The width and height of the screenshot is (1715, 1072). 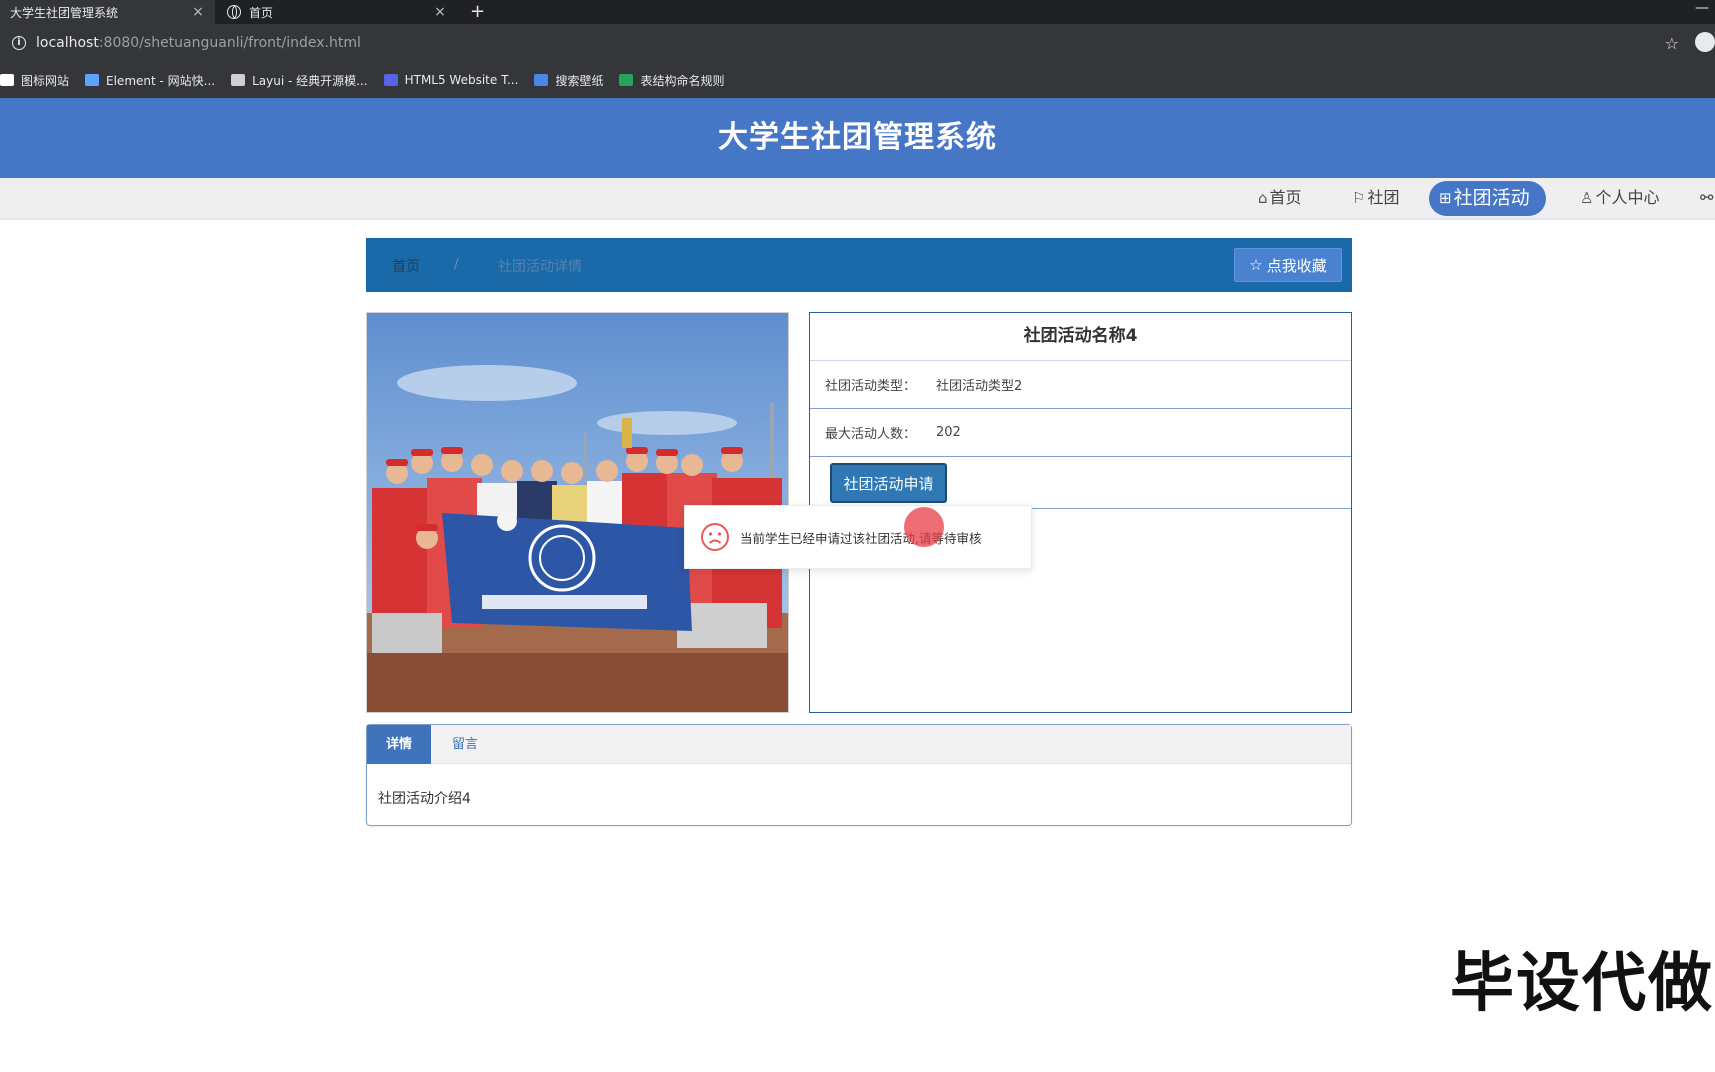 What do you see at coordinates (406, 266) in the screenshot?
I see `breadcrumb-home: 首页` at bounding box center [406, 266].